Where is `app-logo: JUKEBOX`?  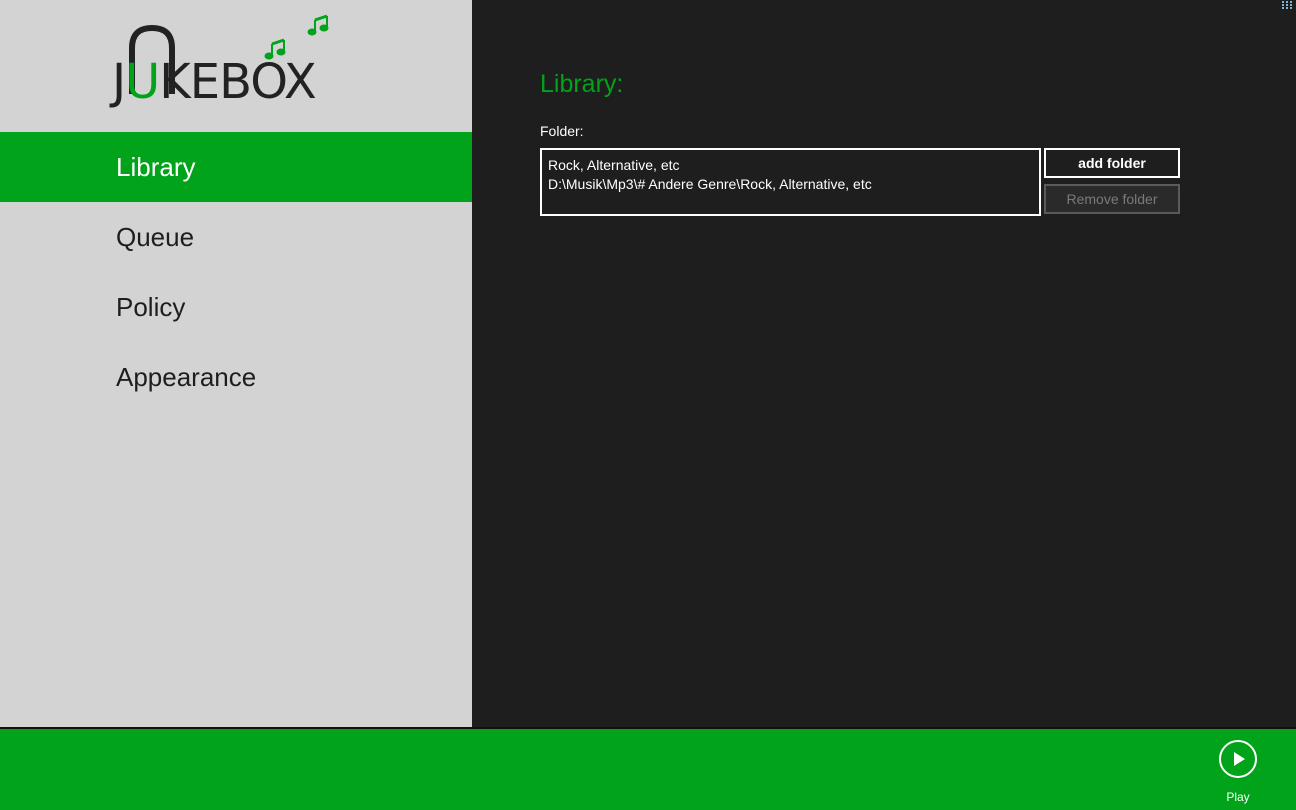
app-logo: JUKEBOX is located at coordinates (230, 58).